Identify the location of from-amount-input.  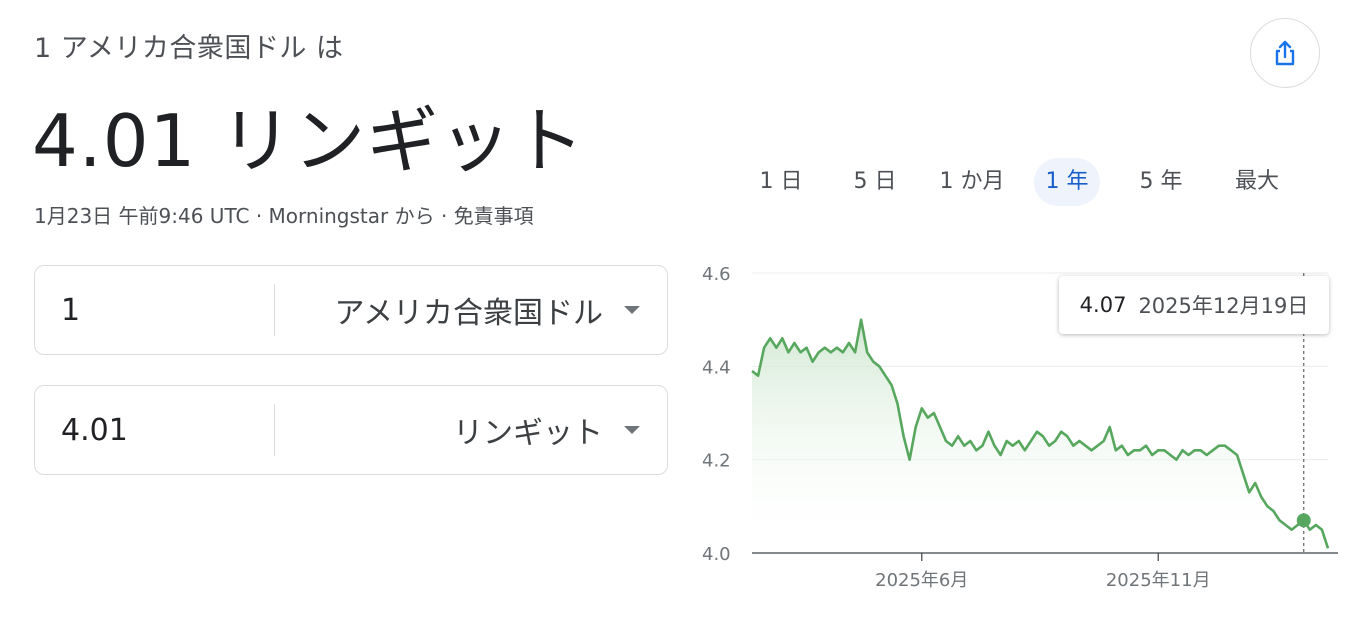
(161, 310).